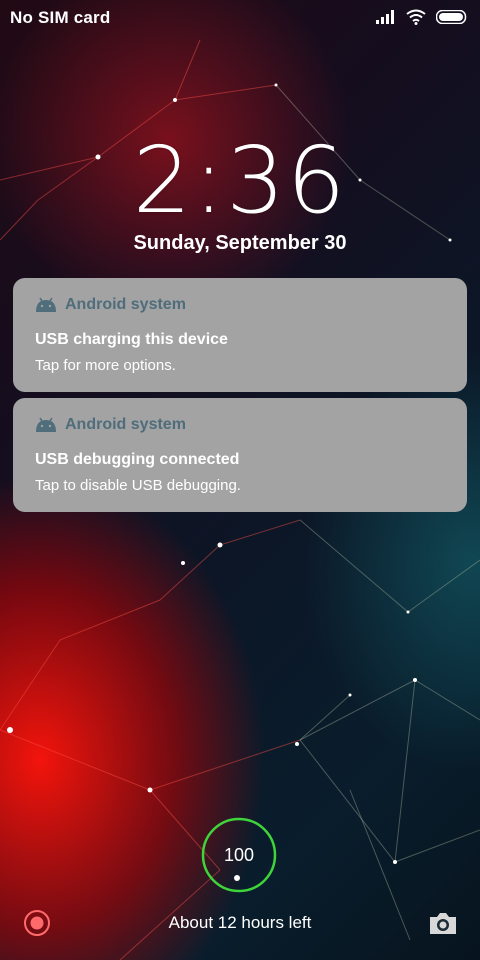 This screenshot has height=960, width=480. Describe the element at coordinates (37, 923) in the screenshot. I see `record-icon` at that location.